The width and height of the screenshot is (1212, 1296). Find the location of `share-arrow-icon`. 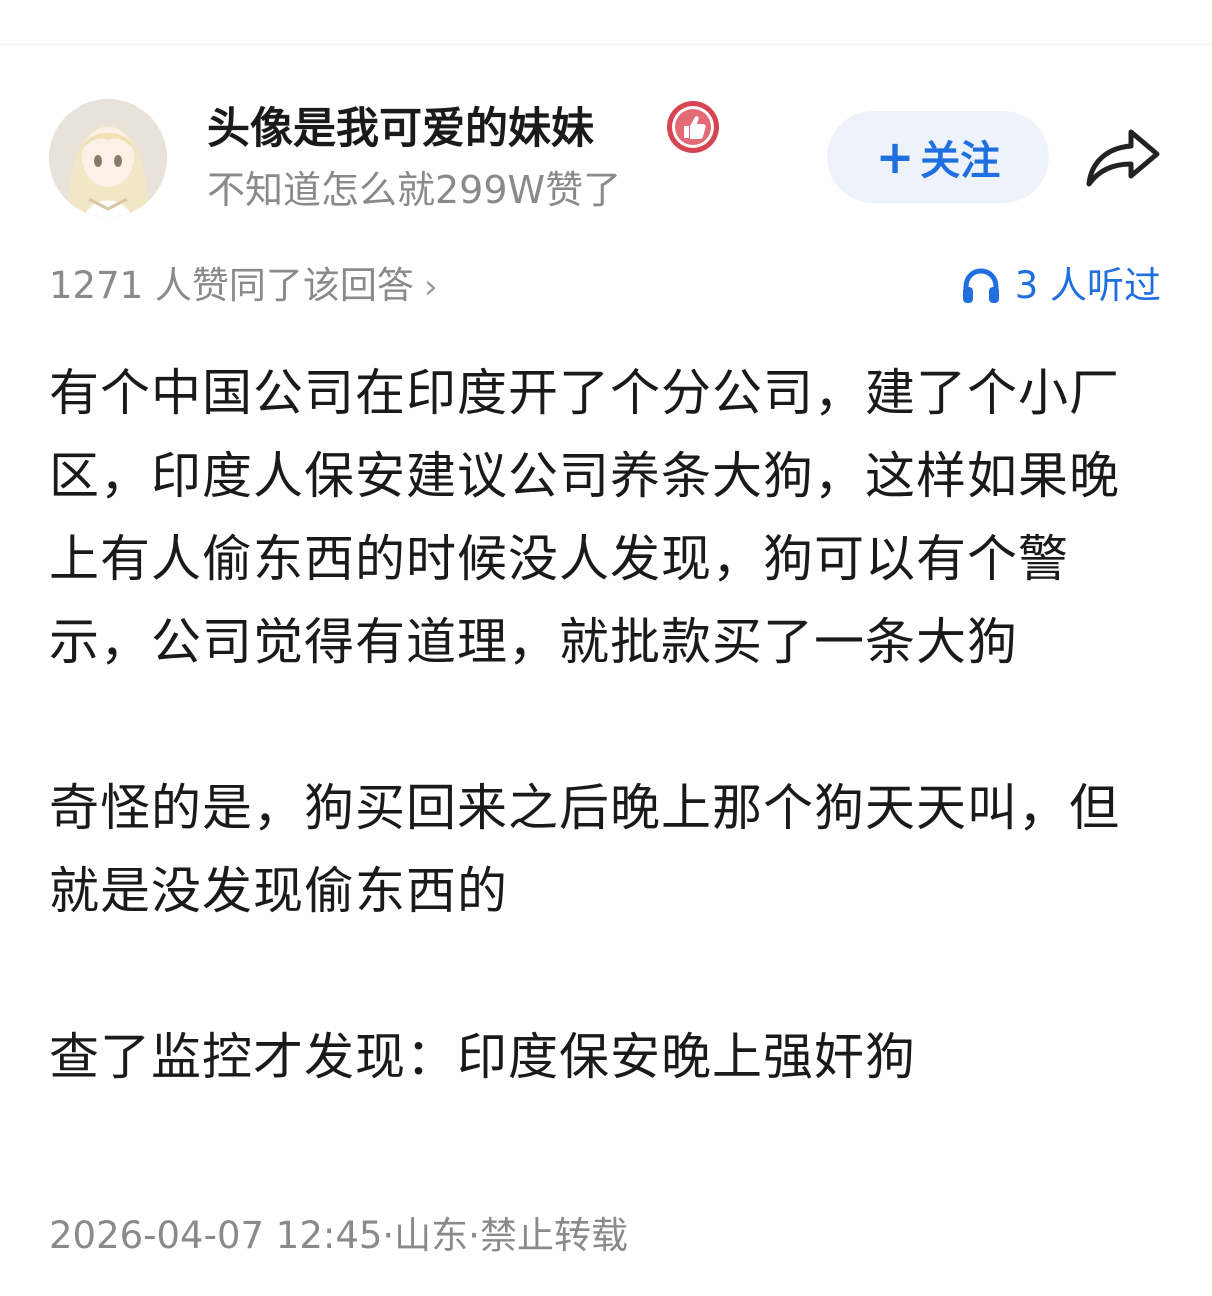

share-arrow-icon is located at coordinates (1123, 157).